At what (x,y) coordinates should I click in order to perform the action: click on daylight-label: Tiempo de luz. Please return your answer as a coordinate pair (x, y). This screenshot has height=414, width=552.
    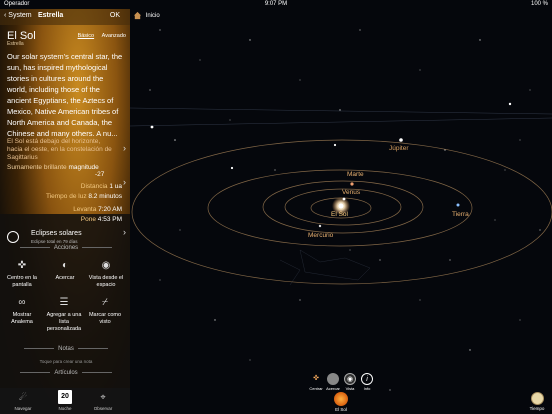
    Looking at the image, I should click on (66, 196).